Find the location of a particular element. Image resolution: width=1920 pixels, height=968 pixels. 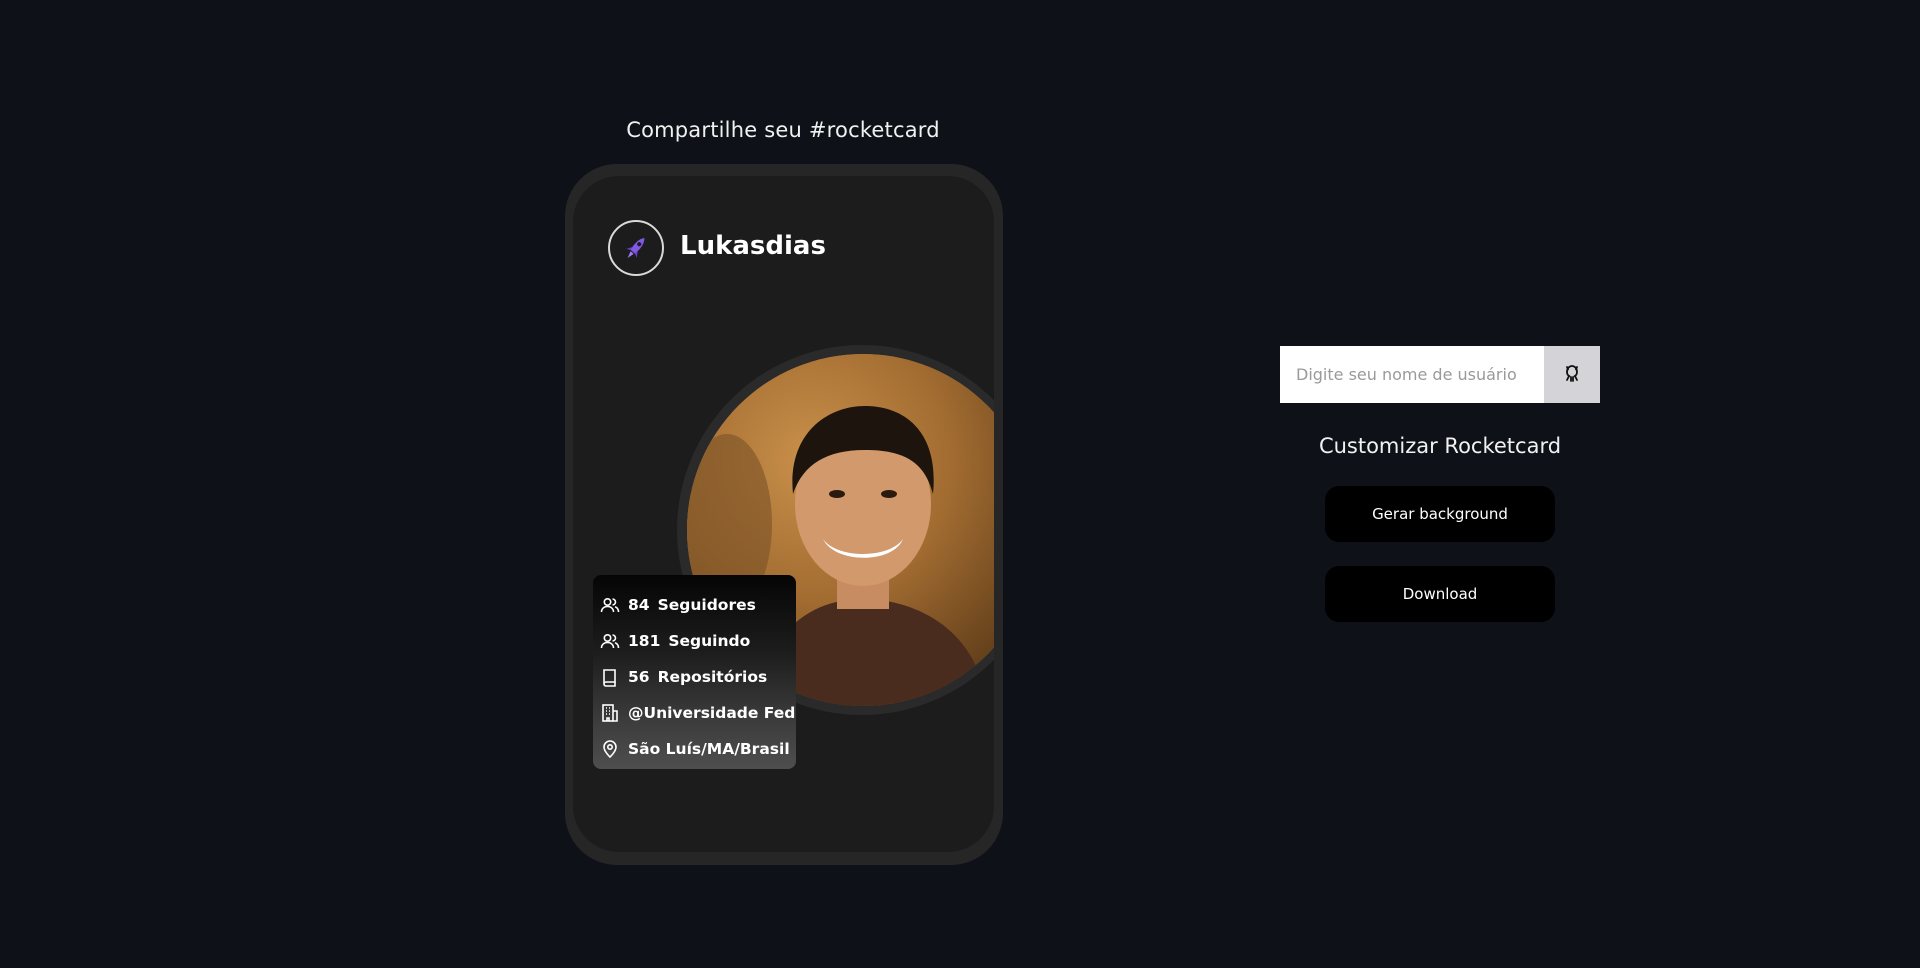

stat-label: Seguidores is located at coordinates (706, 605).